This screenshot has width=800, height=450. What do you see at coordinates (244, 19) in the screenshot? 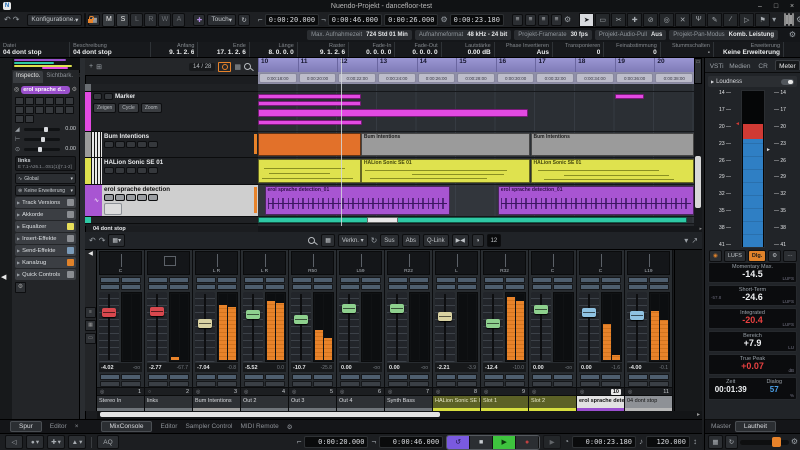
I see `suspend-automation-icon: ↻` at bounding box center [244, 19].